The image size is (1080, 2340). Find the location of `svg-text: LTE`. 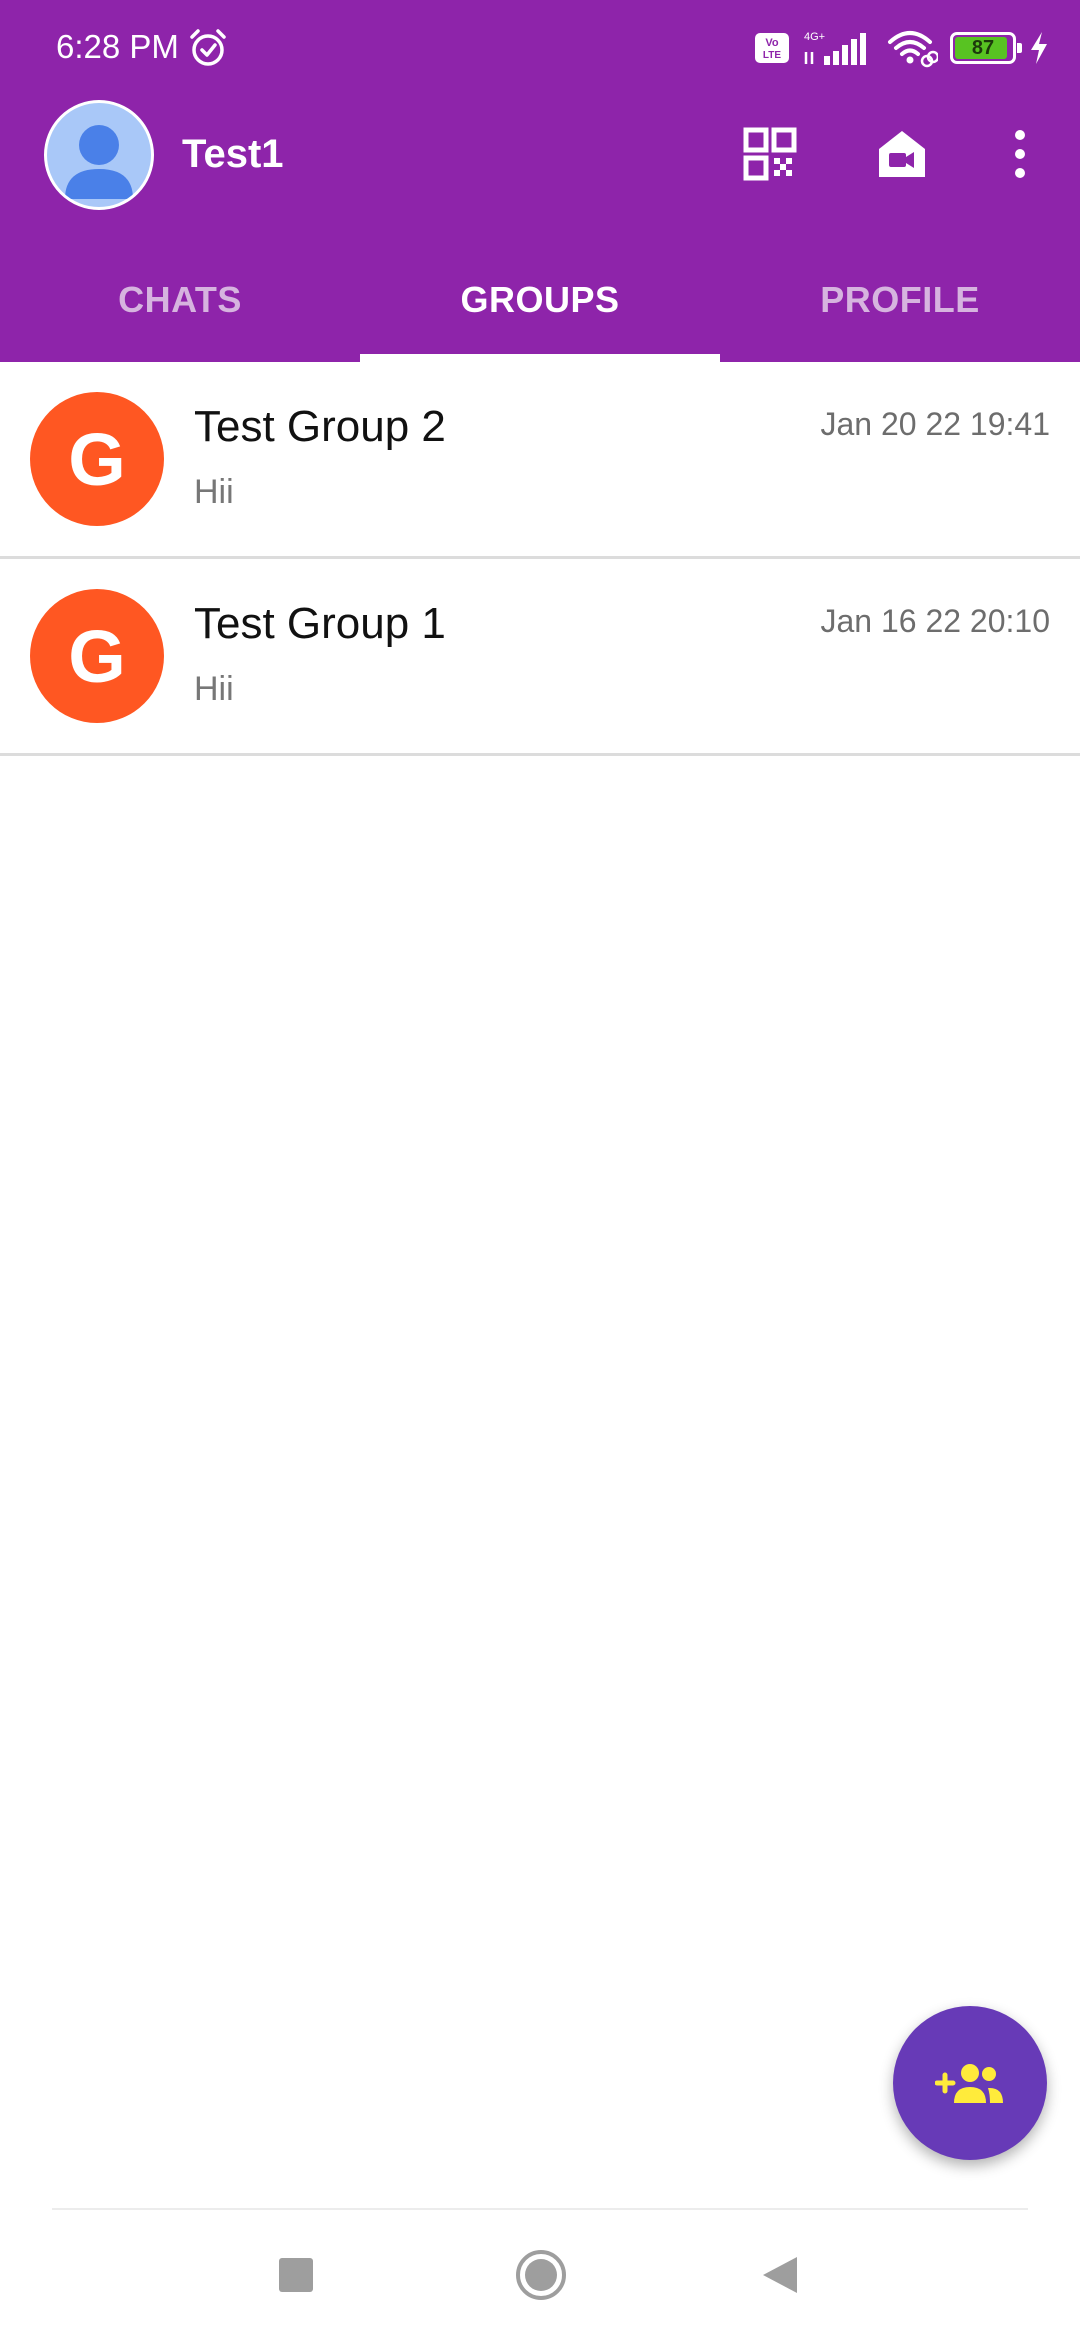

svg-text: LTE is located at coordinates (772, 55).